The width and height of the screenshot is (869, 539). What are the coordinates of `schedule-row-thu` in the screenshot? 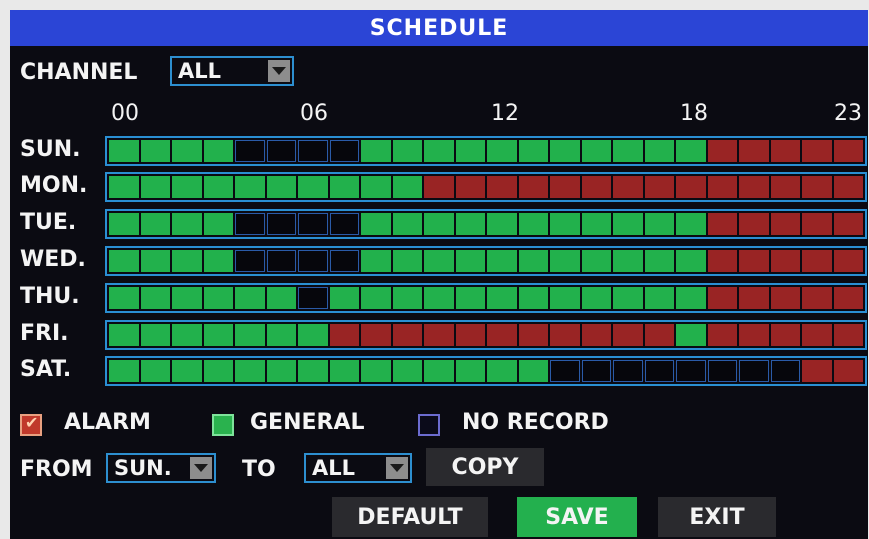 It's located at (486, 298).